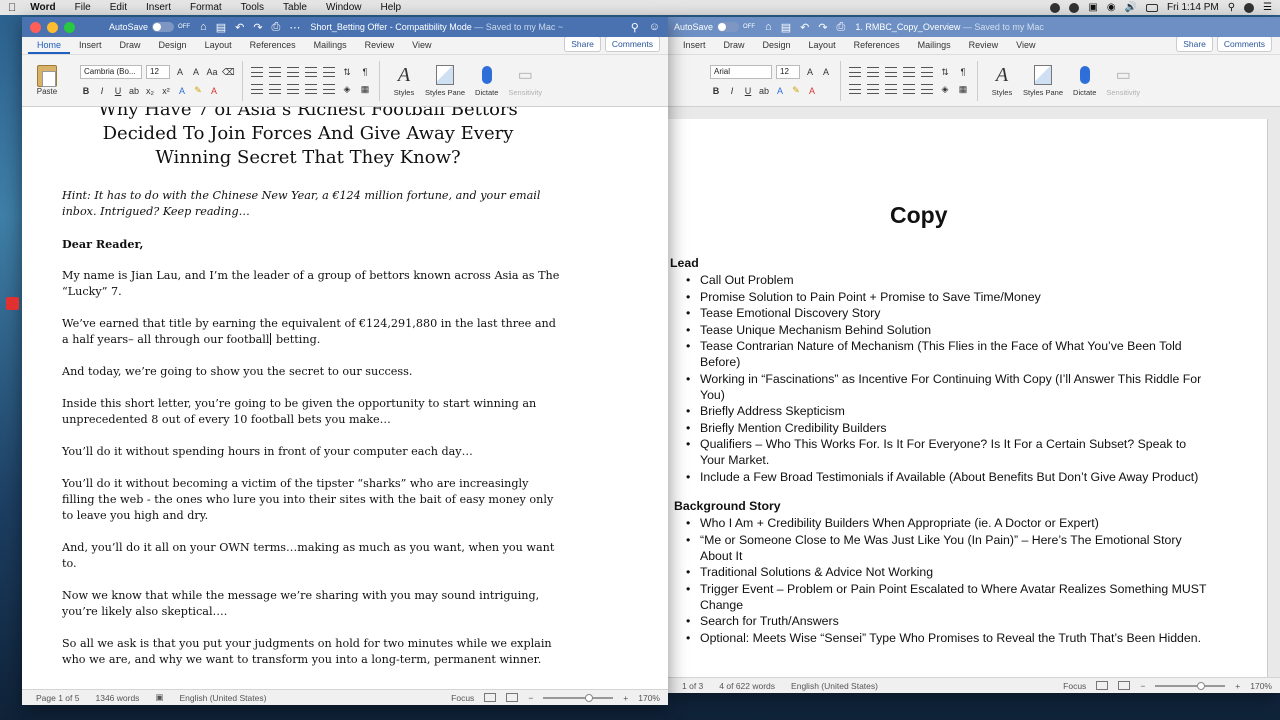 The width and height of the screenshot is (1280, 720). Describe the element at coordinates (927, 71) in the screenshot. I see `increase-indent-icon` at that location.